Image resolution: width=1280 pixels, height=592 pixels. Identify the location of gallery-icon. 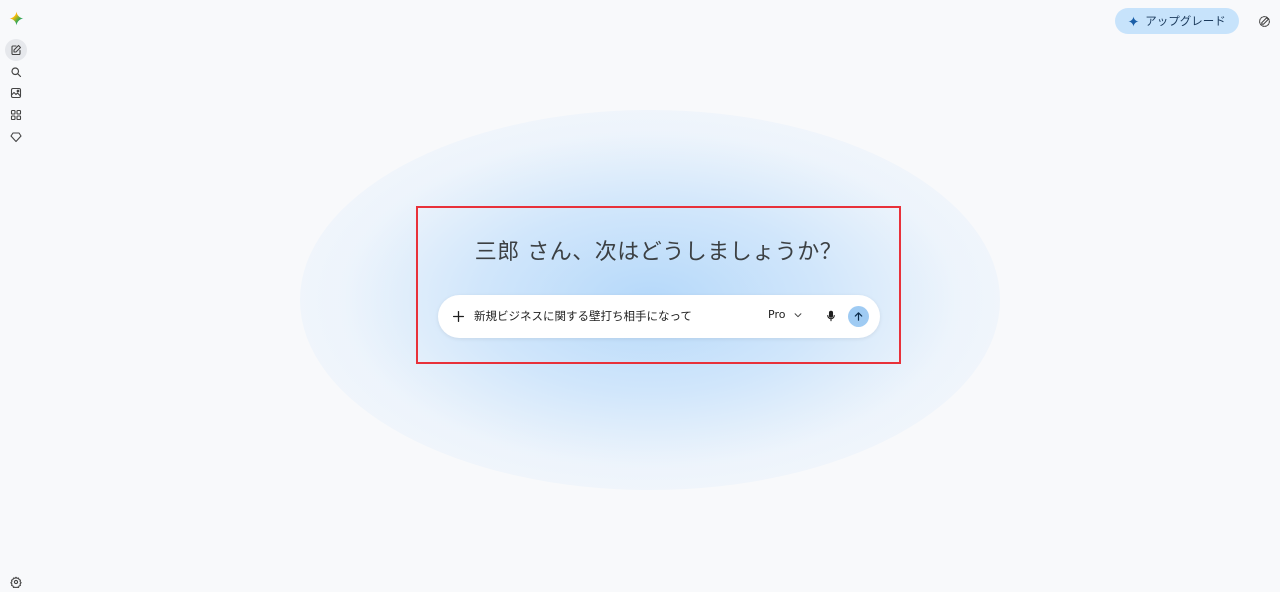
(16, 93).